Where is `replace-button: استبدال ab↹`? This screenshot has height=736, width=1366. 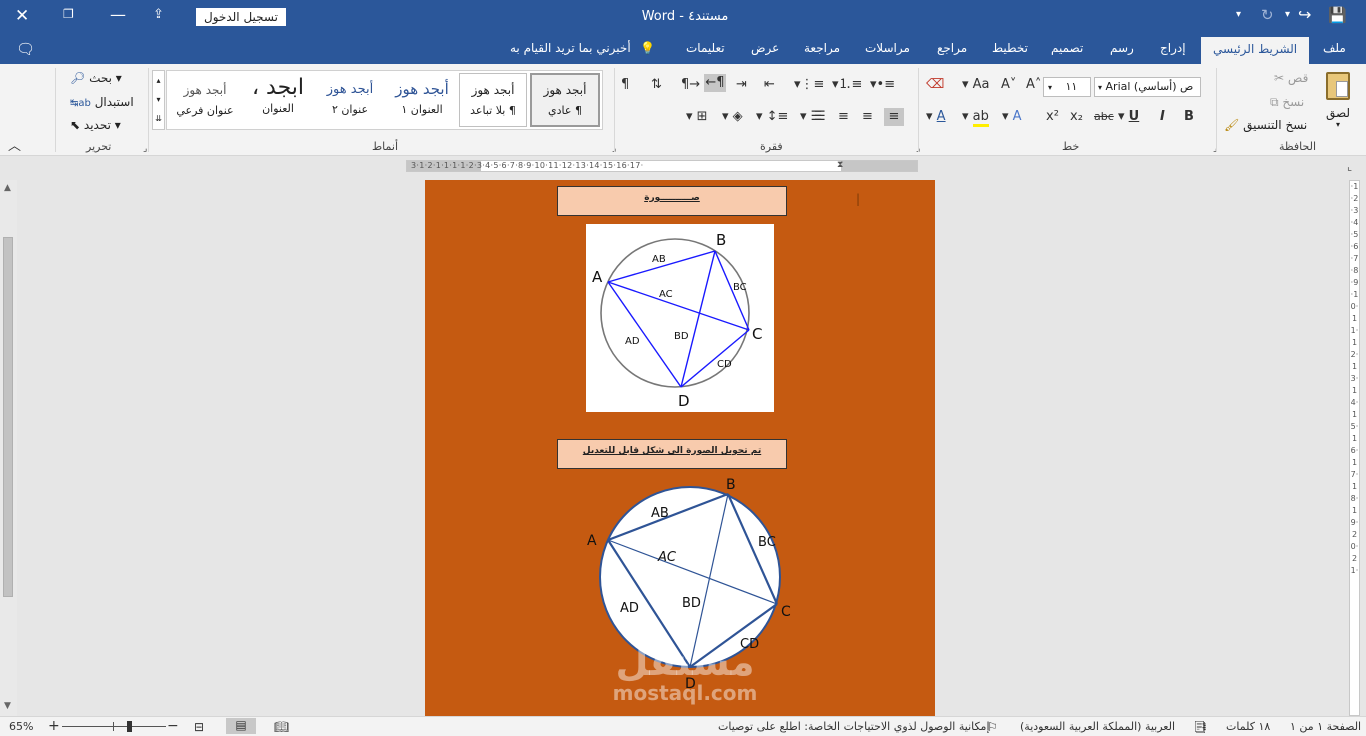
replace-button: استبدال ab↹ is located at coordinates (102, 102).